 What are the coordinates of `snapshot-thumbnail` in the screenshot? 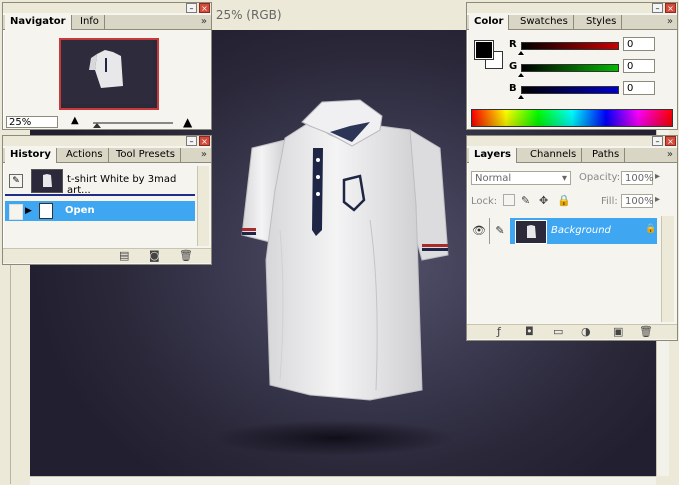 It's located at (47, 181).